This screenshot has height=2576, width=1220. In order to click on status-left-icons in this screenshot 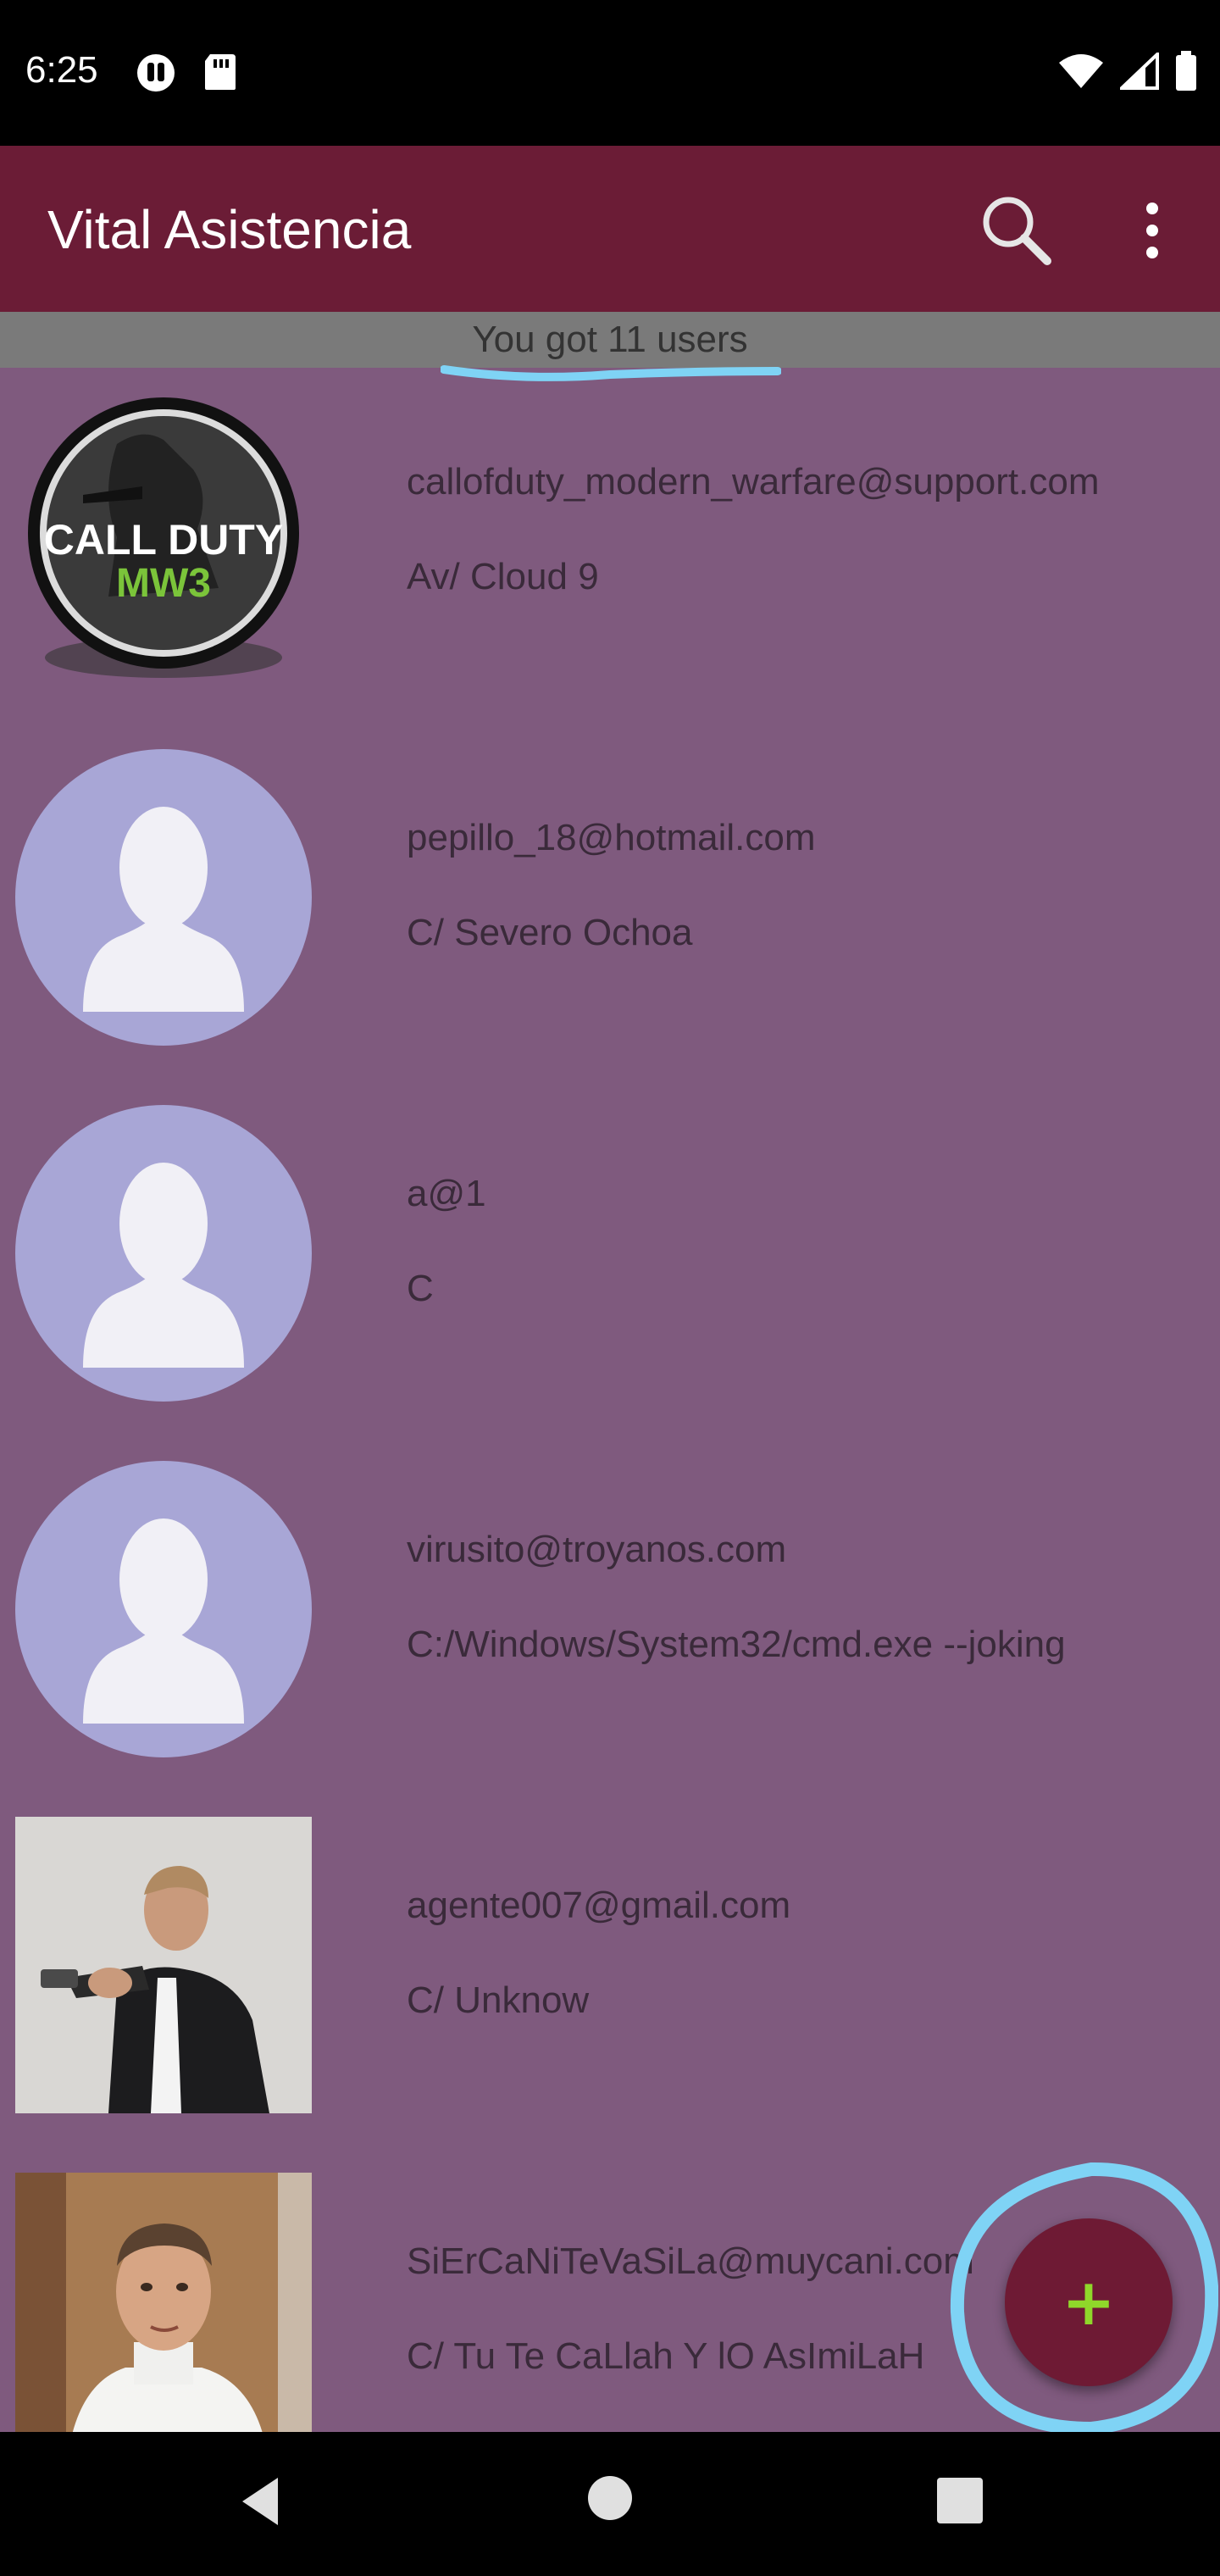, I will do `click(186, 73)`.